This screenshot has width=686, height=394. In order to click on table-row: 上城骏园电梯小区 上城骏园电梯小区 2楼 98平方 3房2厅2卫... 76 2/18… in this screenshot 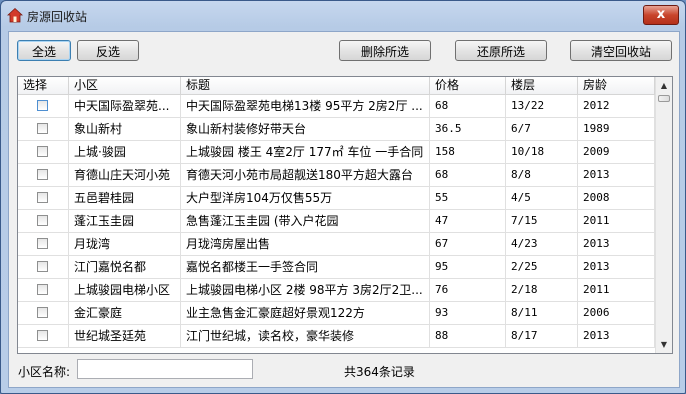, I will do `click(336, 290)`.